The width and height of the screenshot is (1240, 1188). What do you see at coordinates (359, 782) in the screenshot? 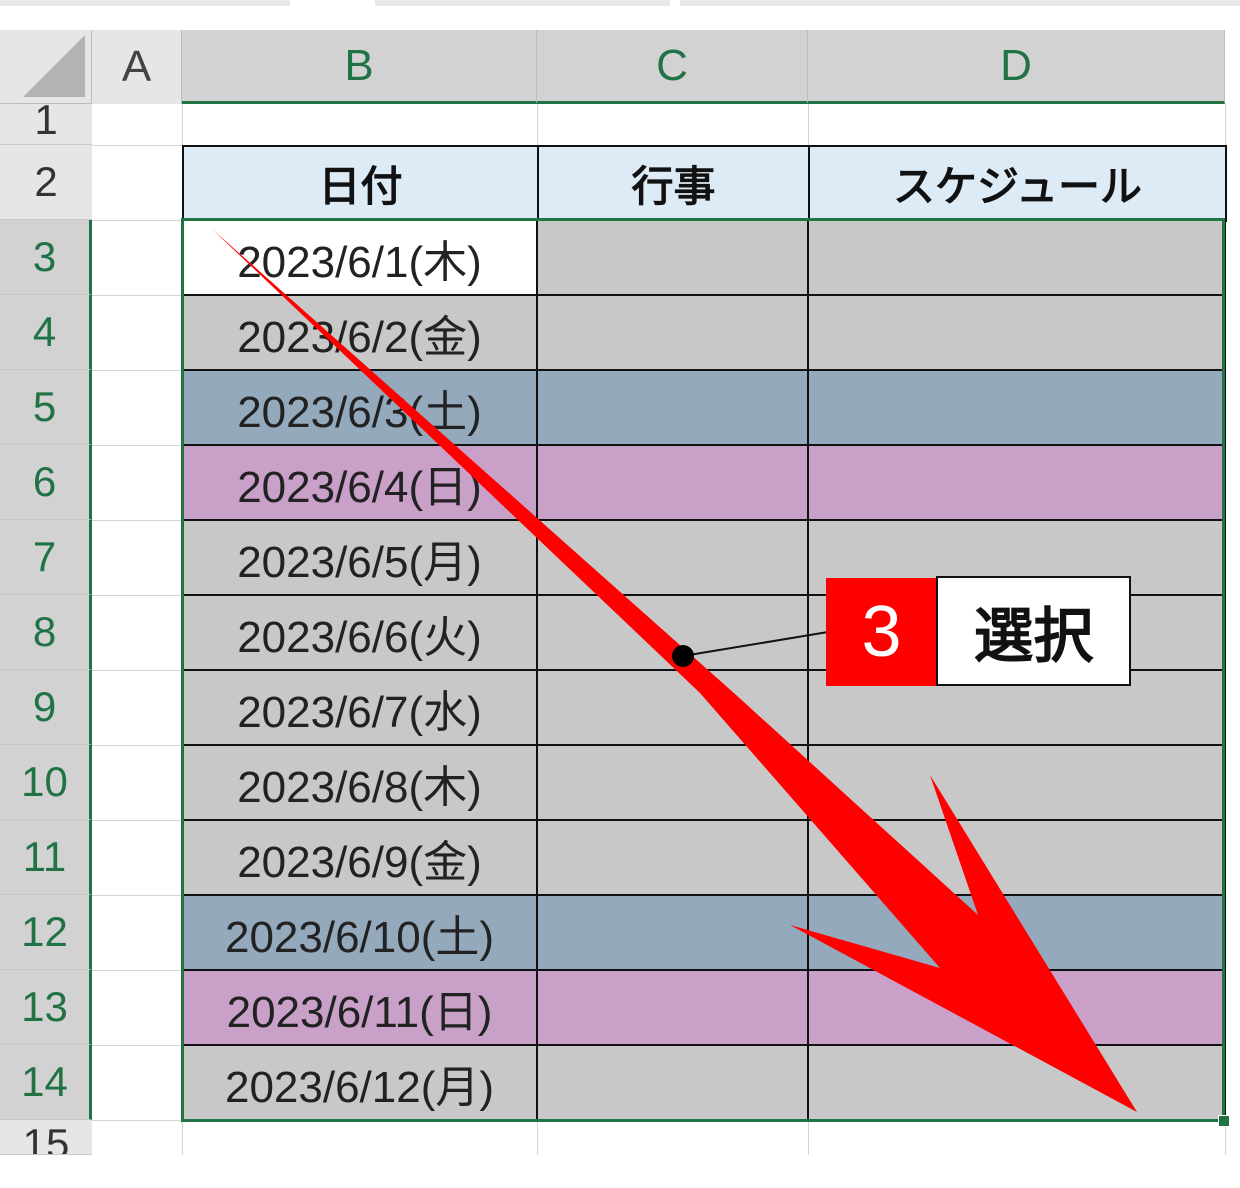
I see `date-cell: 2023/6/8(木)` at bounding box center [359, 782].